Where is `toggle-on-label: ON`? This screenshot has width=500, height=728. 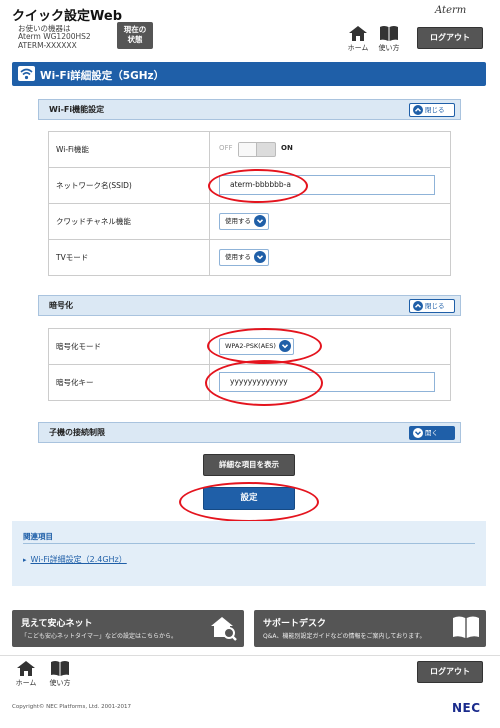 toggle-on-label: ON is located at coordinates (287, 148).